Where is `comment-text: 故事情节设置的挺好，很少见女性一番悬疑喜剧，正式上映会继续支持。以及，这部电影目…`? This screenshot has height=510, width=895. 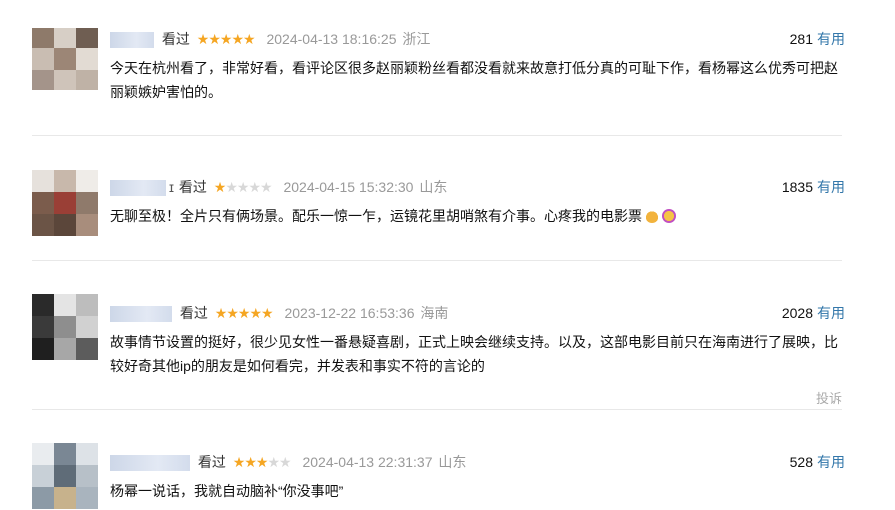 comment-text: 故事情节设置的挺好，很少见女性一番悬疑喜剧，正式上映会继续支持。以及，这部电影目… is located at coordinates (474, 354).